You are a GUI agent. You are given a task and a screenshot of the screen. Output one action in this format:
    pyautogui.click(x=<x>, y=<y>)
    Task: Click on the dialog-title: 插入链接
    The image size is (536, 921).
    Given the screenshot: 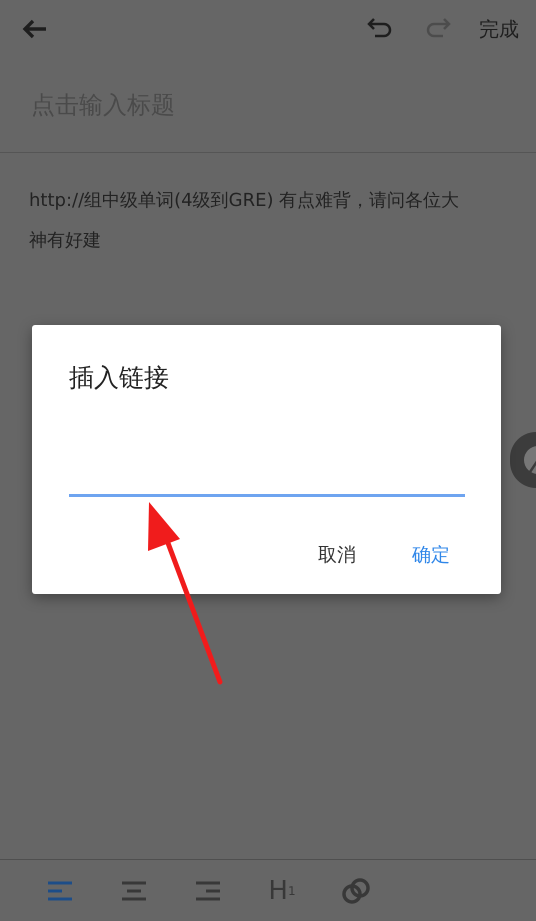 What is the action you would take?
    pyautogui.click(x=119, y=378)
    